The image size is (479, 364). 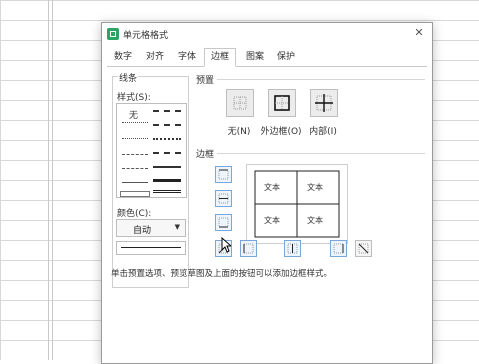 I want to click on border-left-icon, so click(x=248, y=248).